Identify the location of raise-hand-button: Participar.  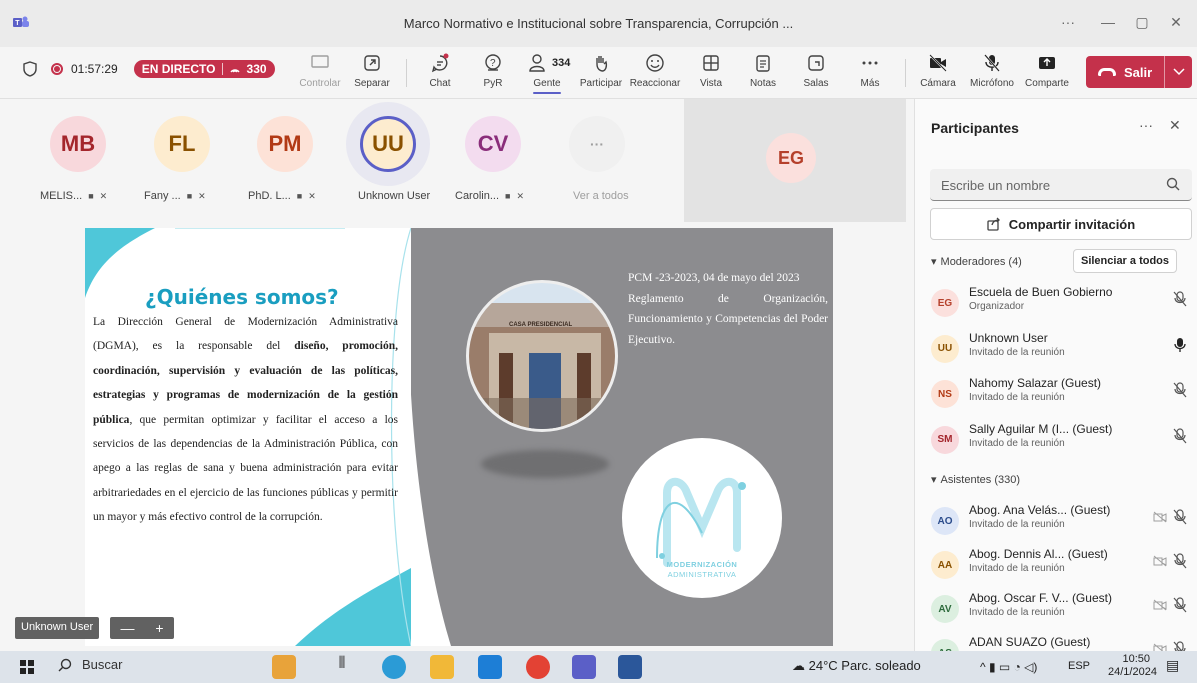
(601, 70).